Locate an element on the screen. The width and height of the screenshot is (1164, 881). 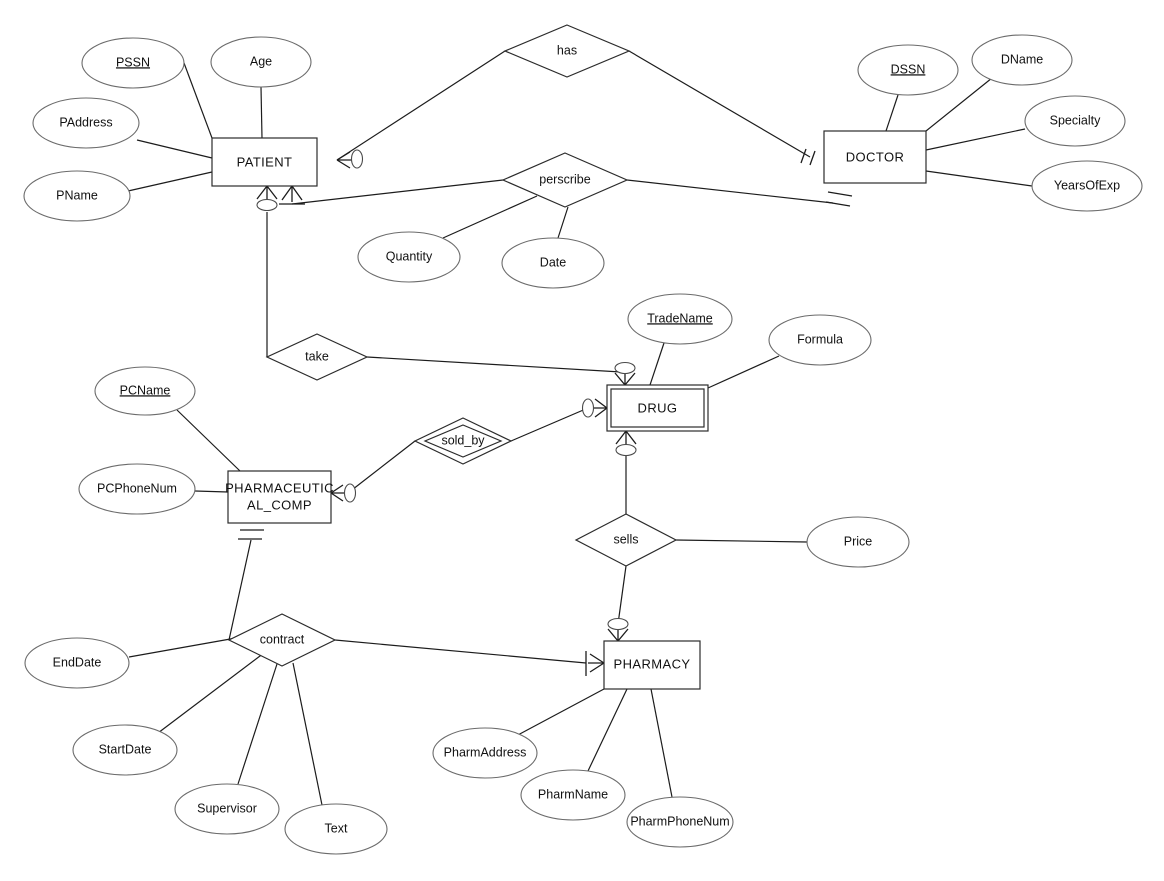
attribute-pcname: PCName is located at coordinates (145, 391).